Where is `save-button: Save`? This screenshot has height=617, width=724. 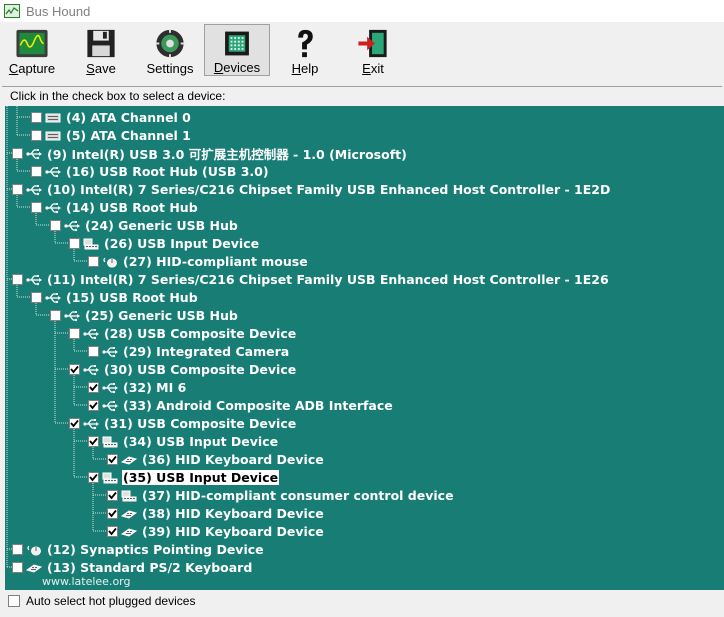
save-button: Save is located at coordinates (101, 50).